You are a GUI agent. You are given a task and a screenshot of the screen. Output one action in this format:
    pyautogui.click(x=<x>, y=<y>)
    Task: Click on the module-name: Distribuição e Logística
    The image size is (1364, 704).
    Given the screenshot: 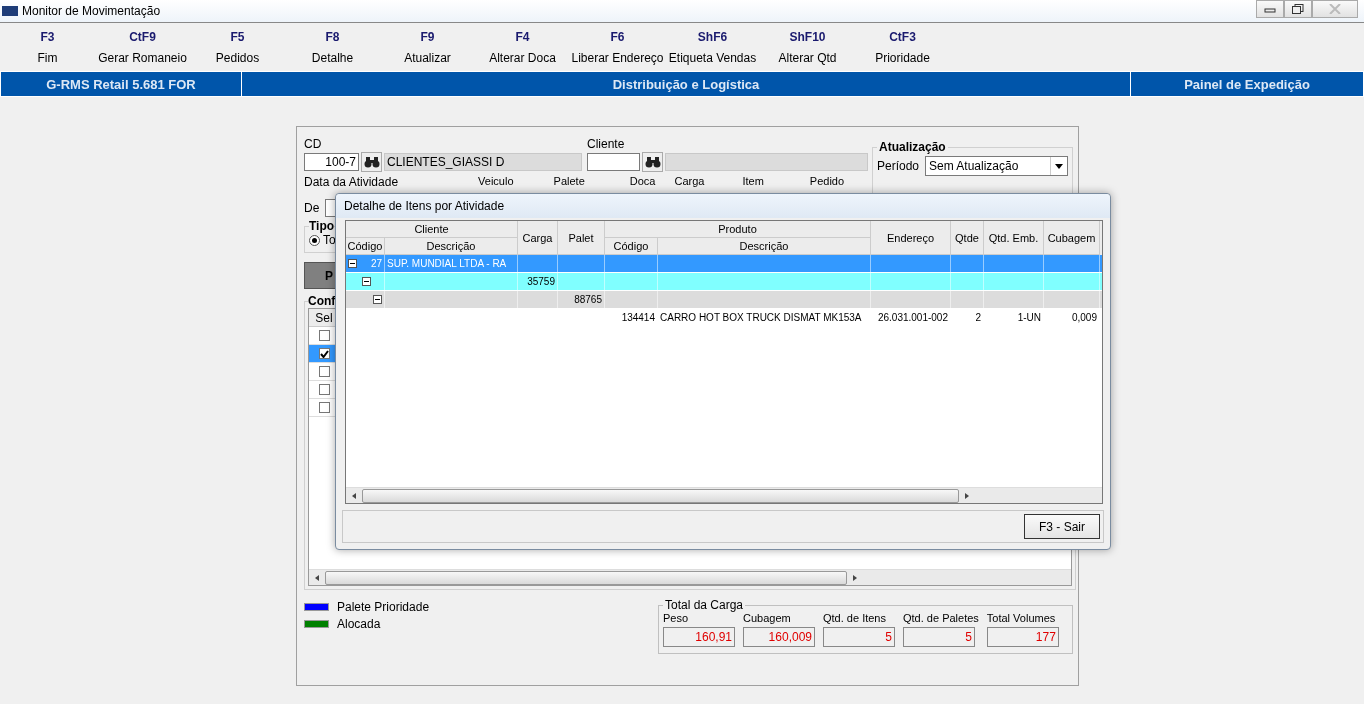 What is the action you would take?
    pyautogui.click(x=686, y=84)
    